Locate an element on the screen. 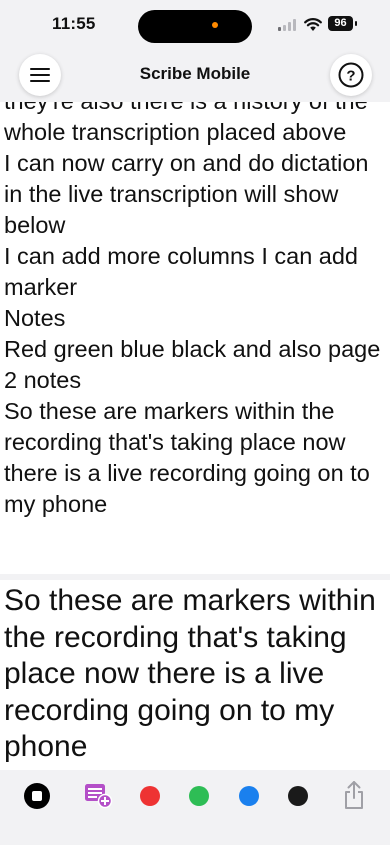 This screenshot has width=390, height=845. add-note-button is located at coordinates (99, 796).